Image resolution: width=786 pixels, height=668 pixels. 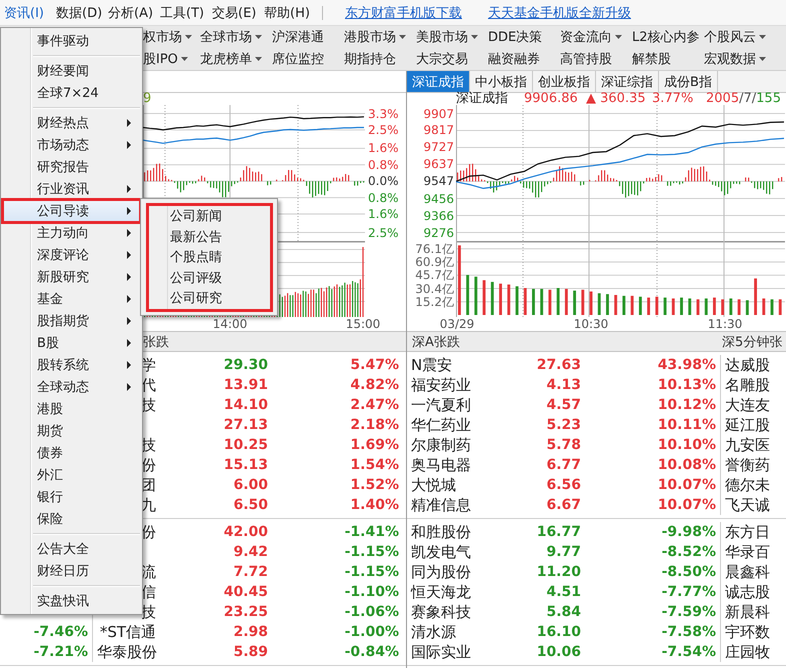 I want to click on table-cell-text: 恒天海龙, so click(x=441, y=592).